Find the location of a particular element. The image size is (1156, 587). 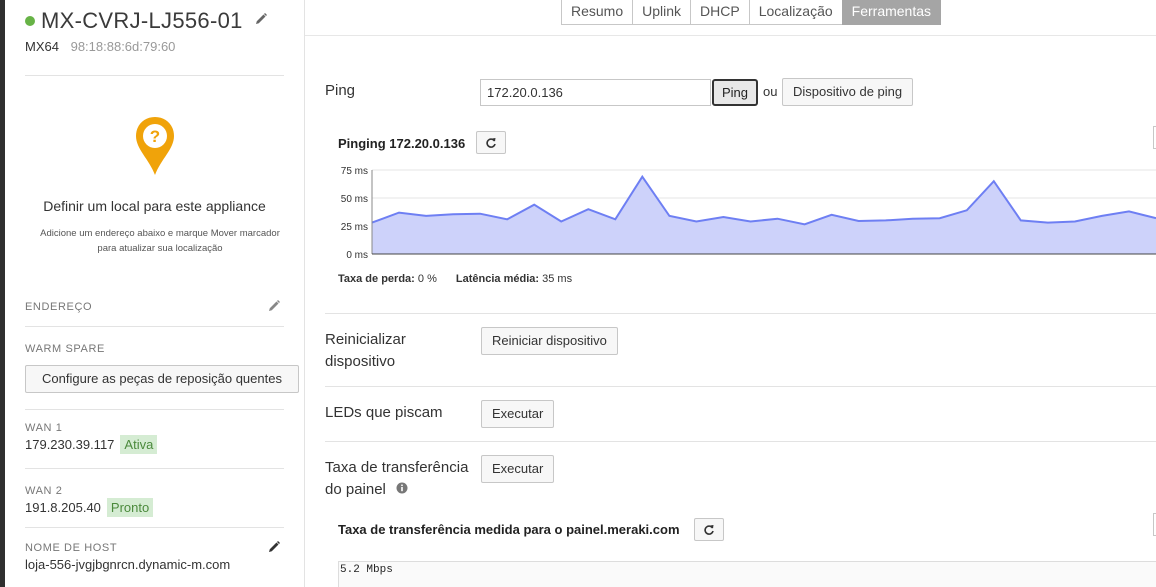

wan1-status-badge: Ativa is located at coordinates (139, 444).